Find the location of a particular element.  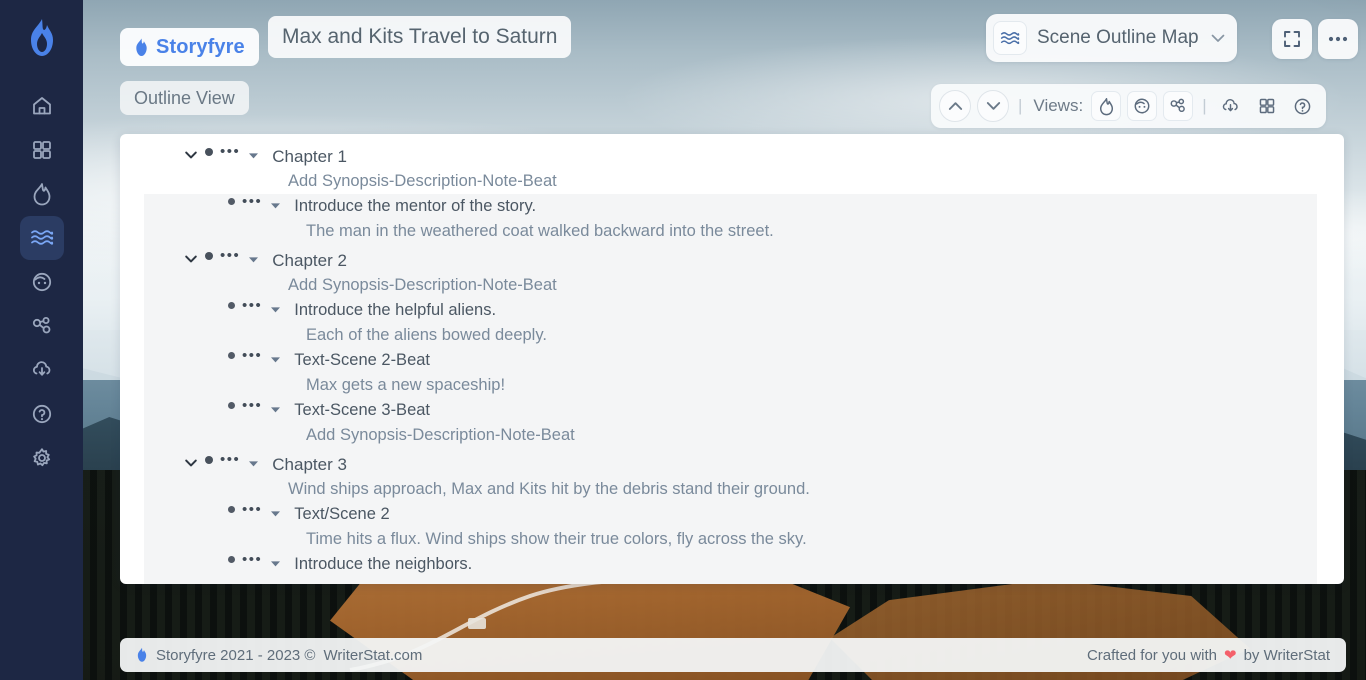

outline-scene-node: ••• Introduce the helpful aliens. is located at coordinates (730, 310).